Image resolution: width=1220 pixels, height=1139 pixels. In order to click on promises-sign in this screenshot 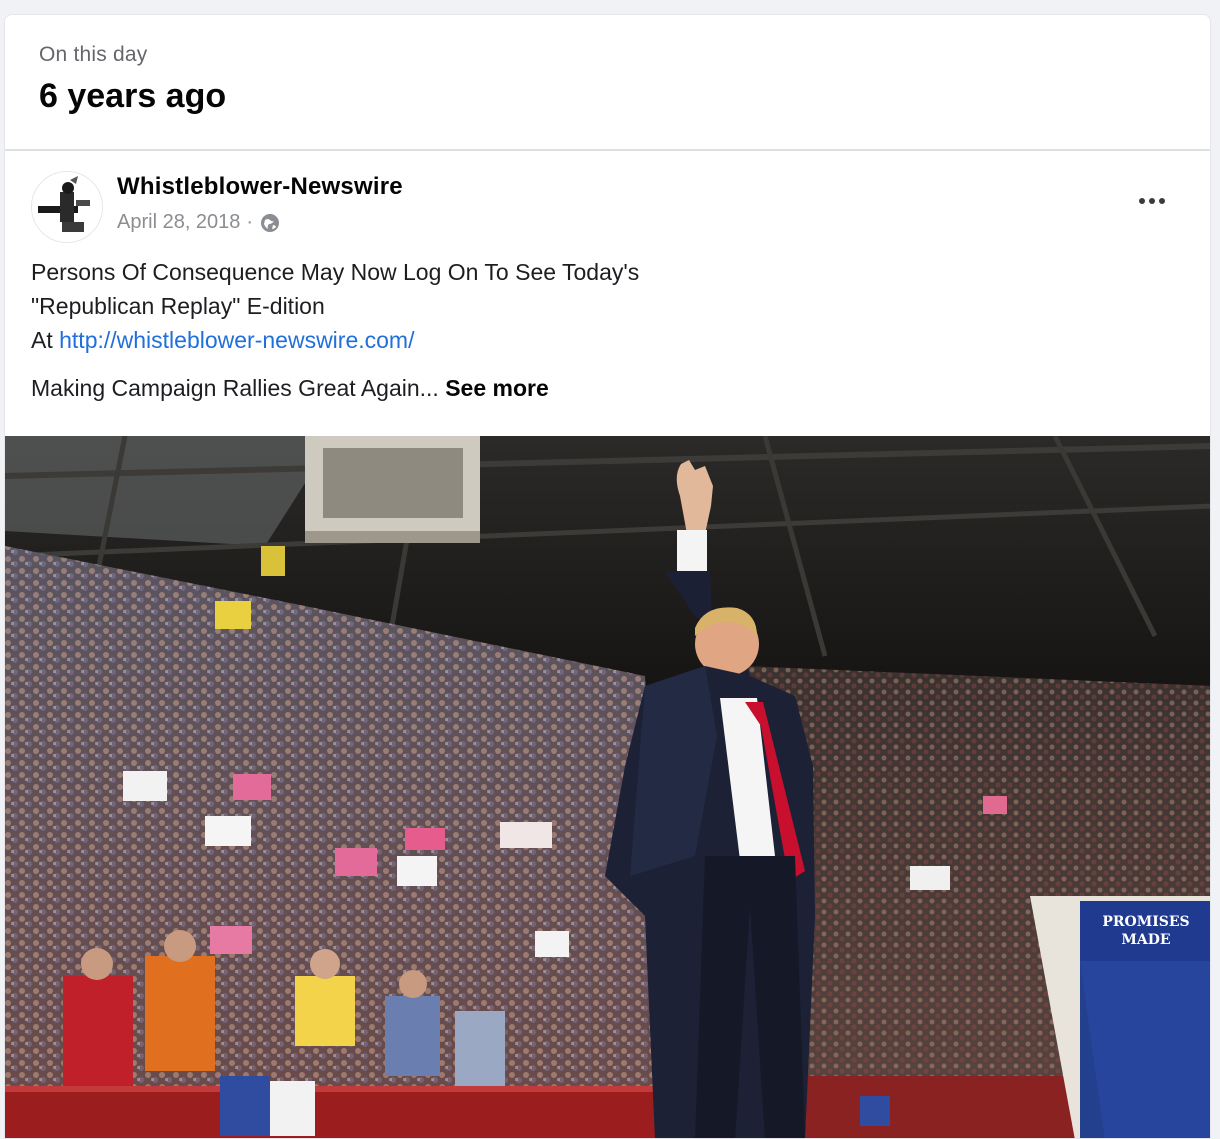, I will do `click(1145, 931)`.